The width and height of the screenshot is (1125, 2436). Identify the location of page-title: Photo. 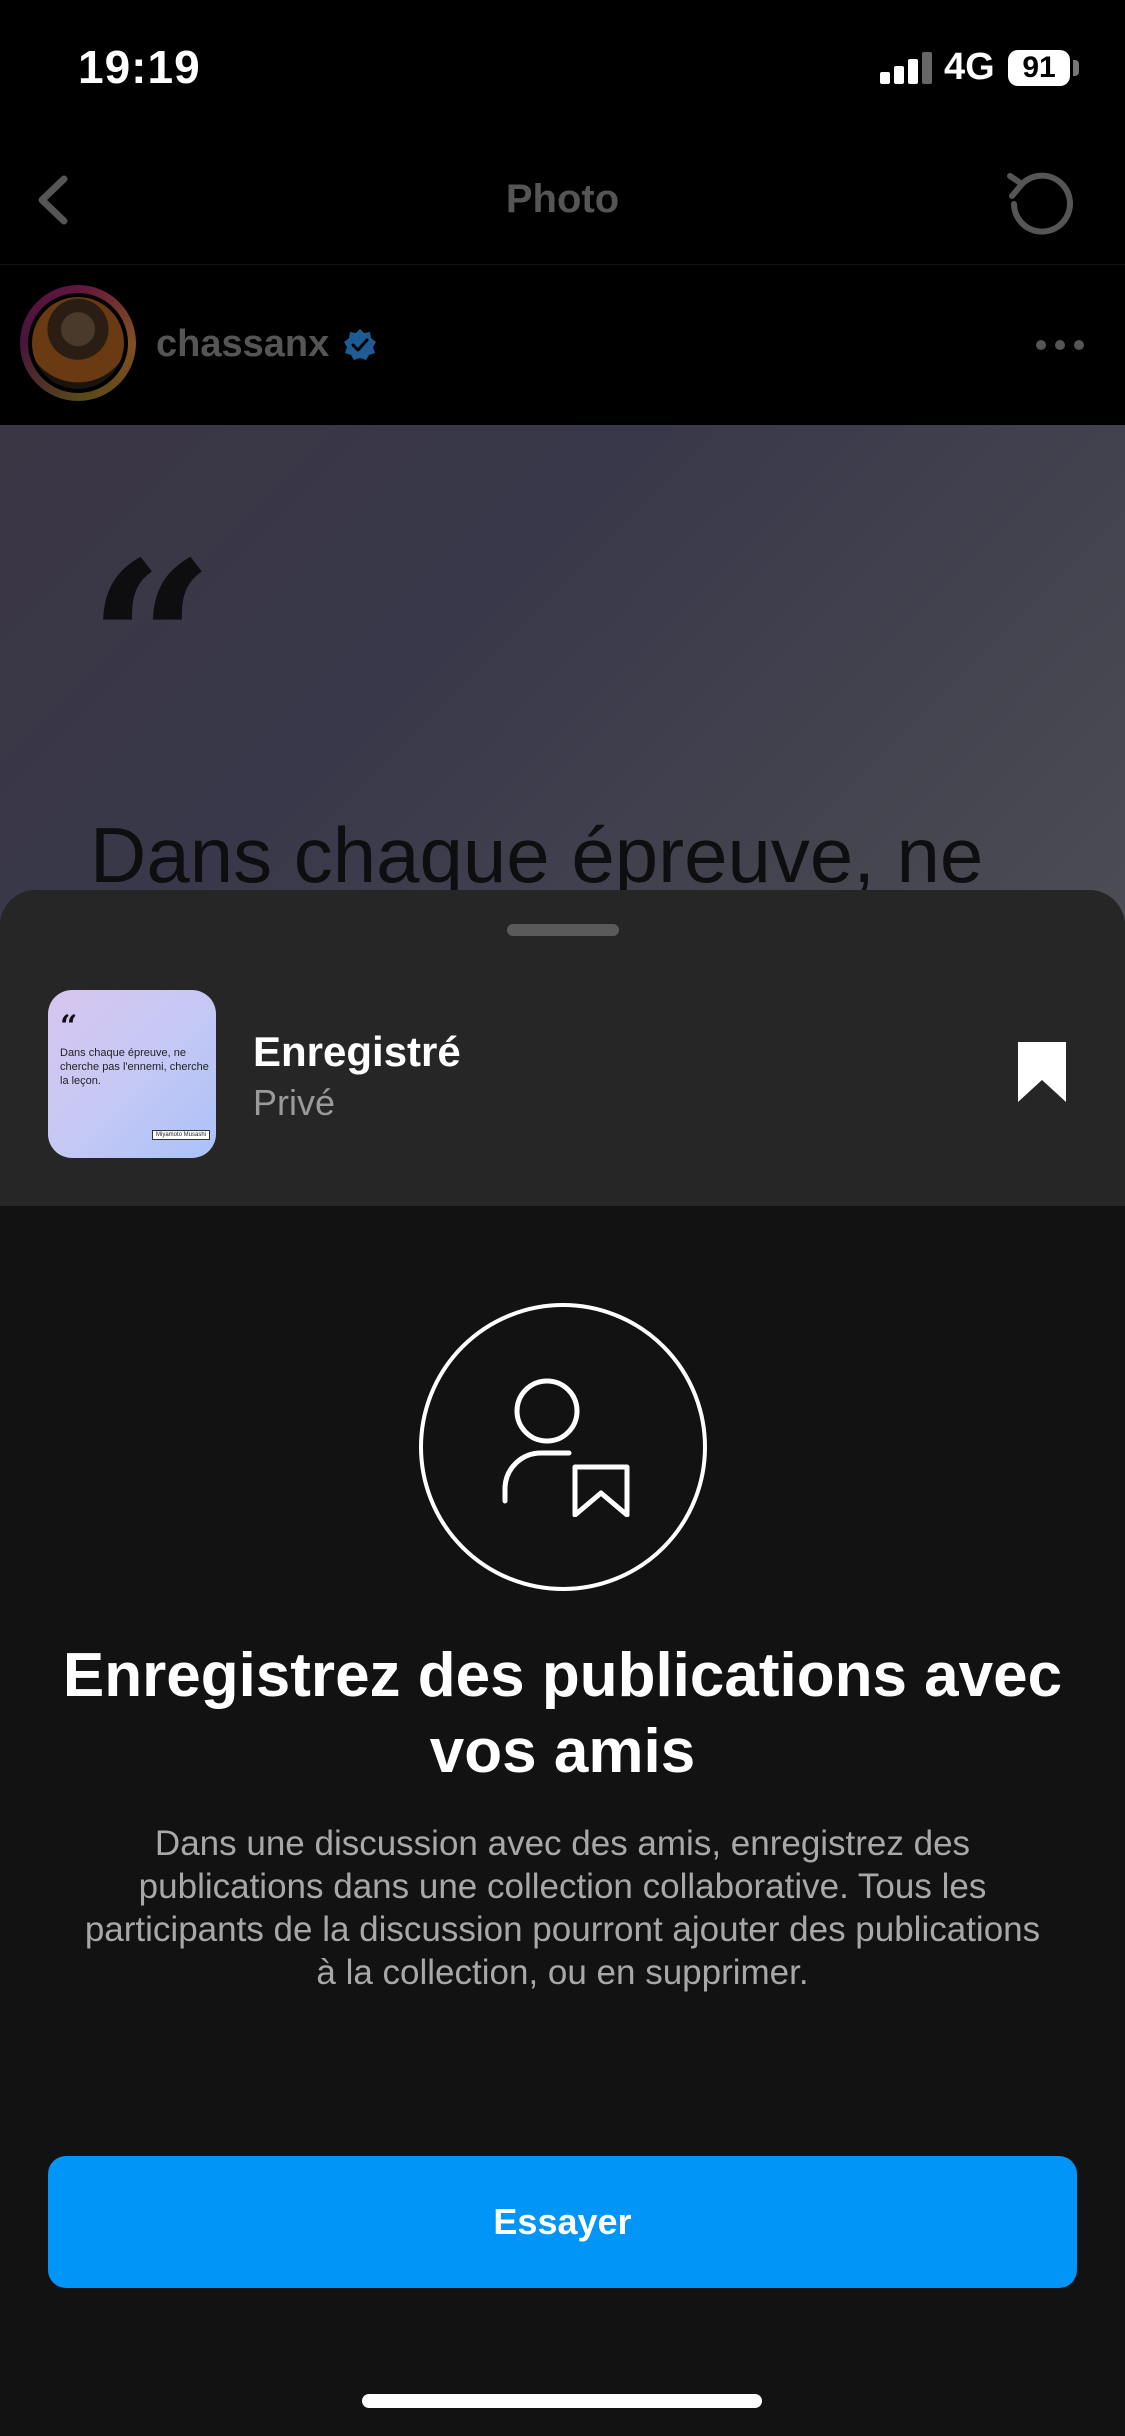
(562, 199).